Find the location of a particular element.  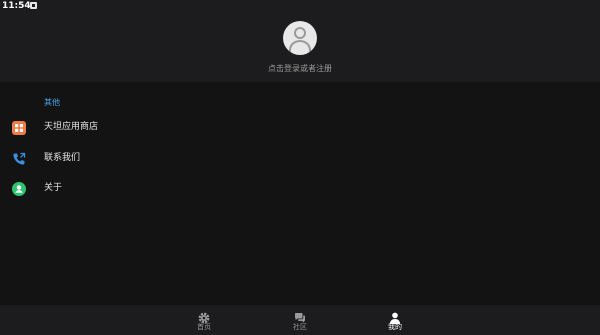

nav-label: 社区 is located at coordinates (300, 327).